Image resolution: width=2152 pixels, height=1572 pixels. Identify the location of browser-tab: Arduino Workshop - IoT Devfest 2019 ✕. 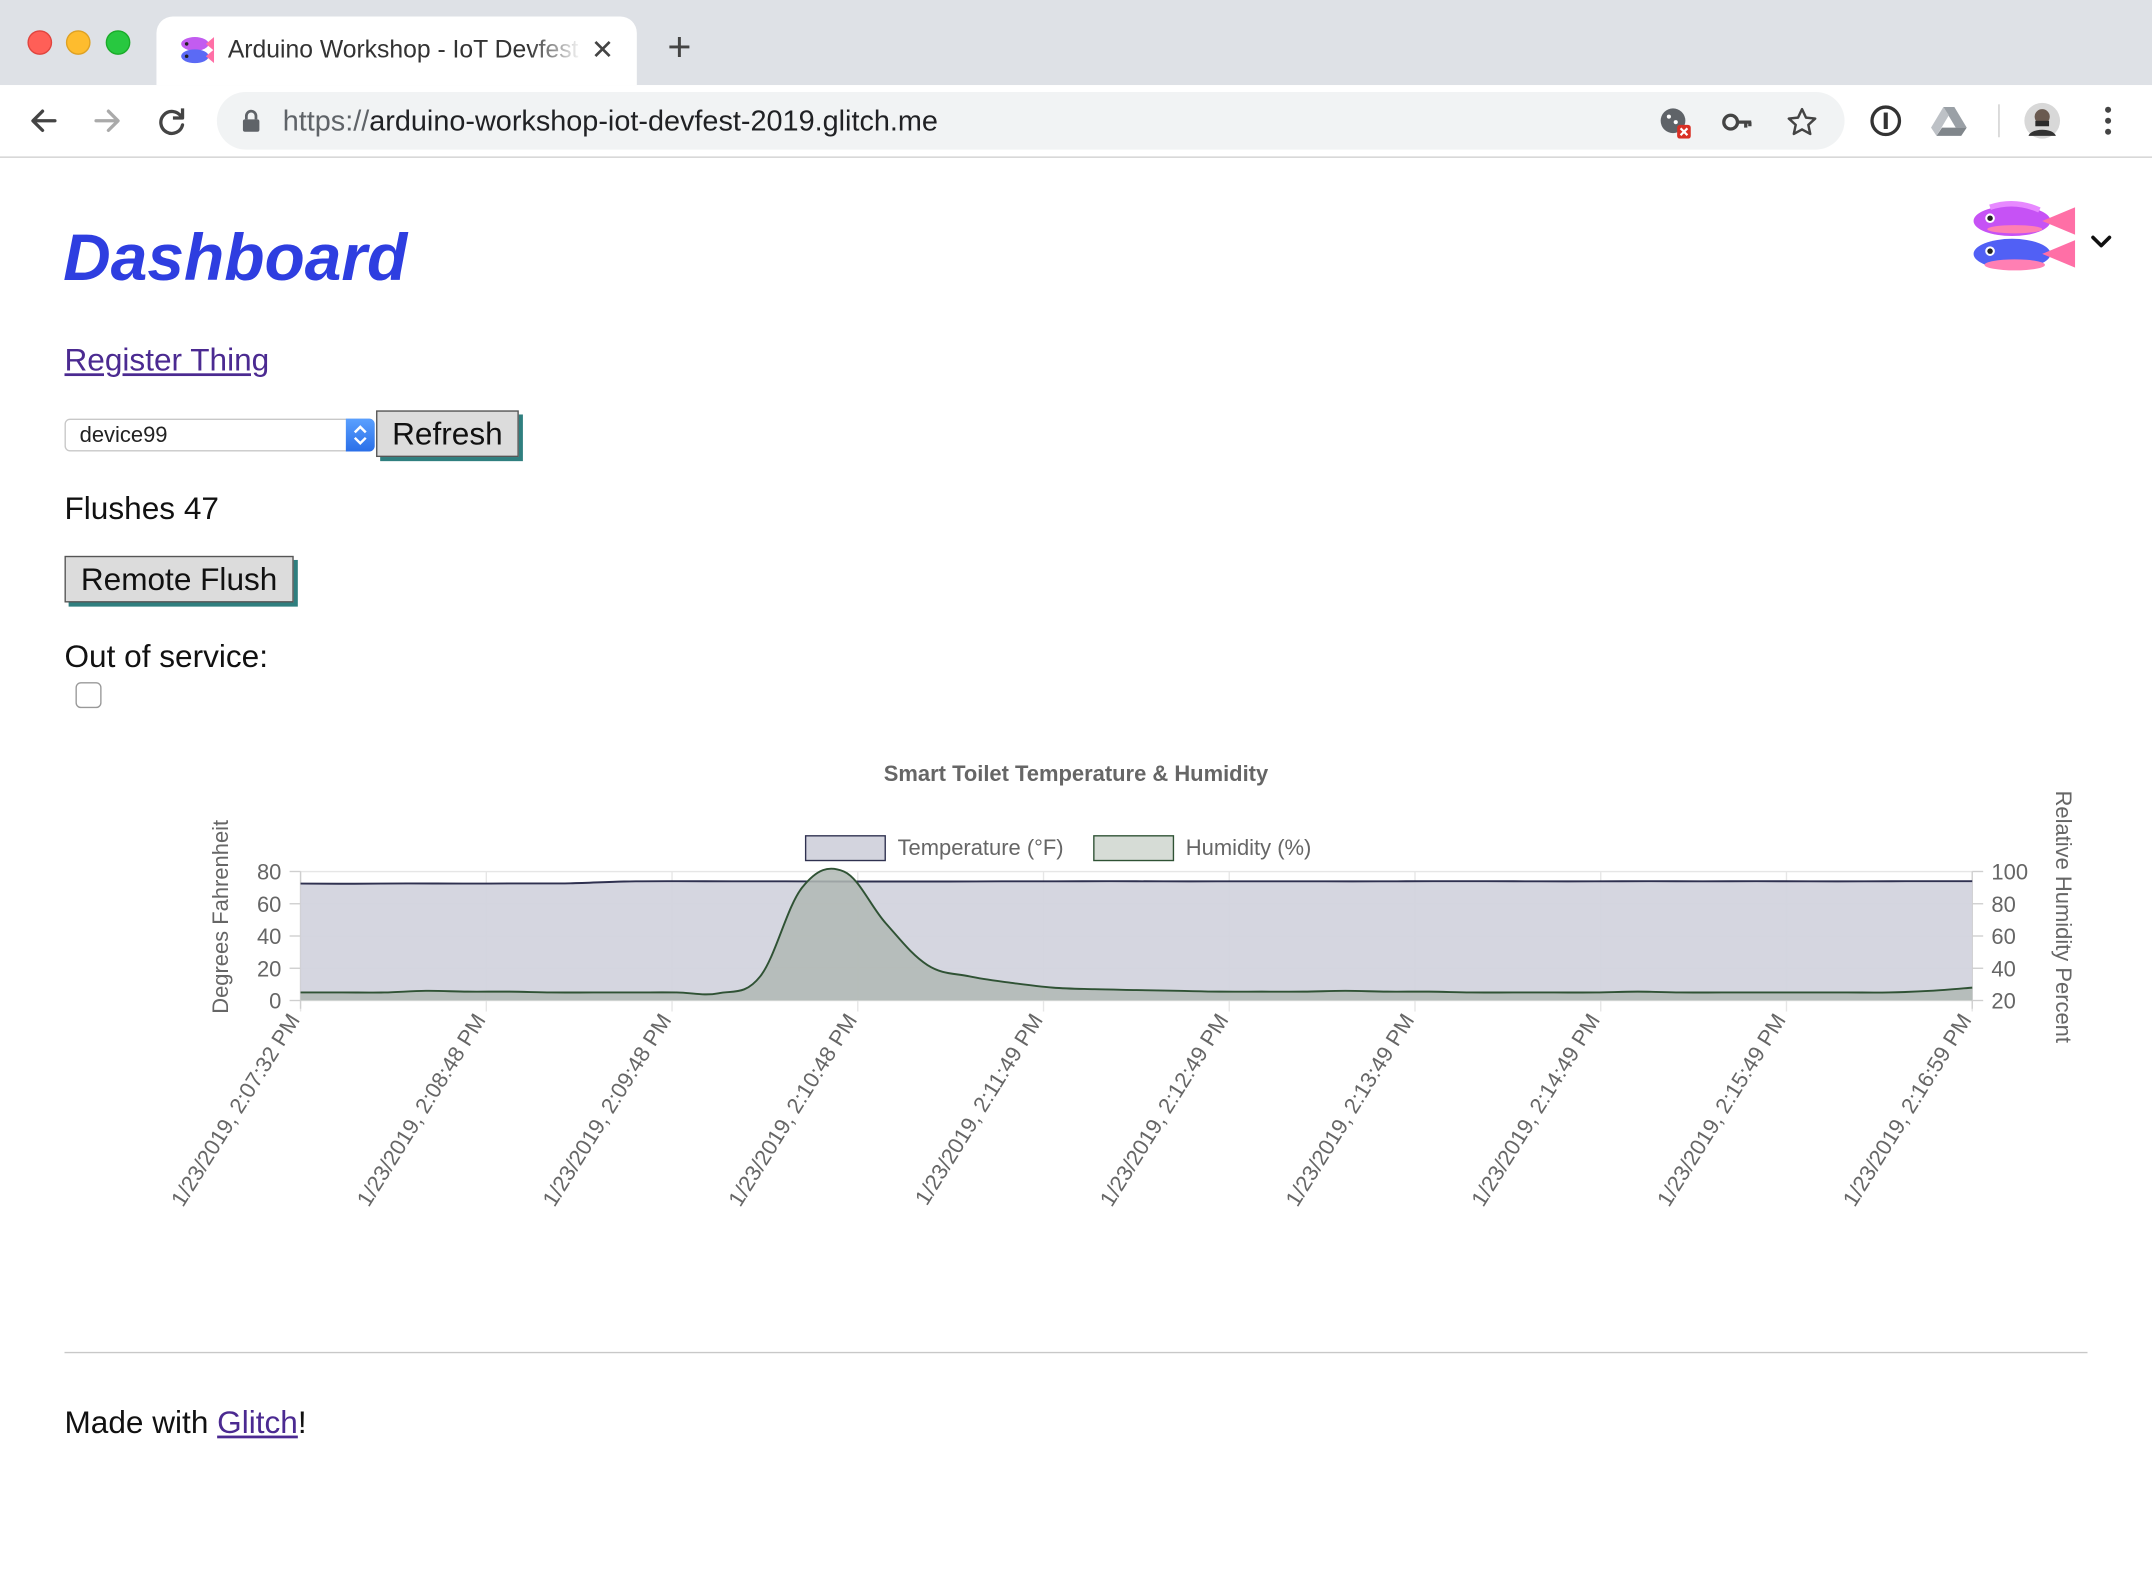
(396, 51).